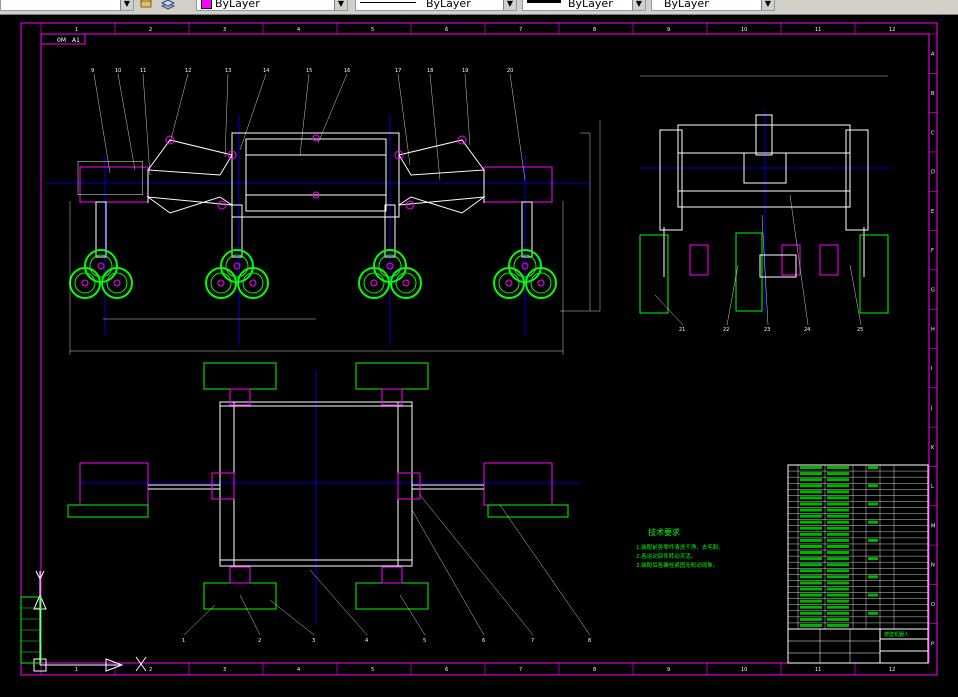  I want to click on lineweight-control: ByLayer ▼, so click(584, 5).